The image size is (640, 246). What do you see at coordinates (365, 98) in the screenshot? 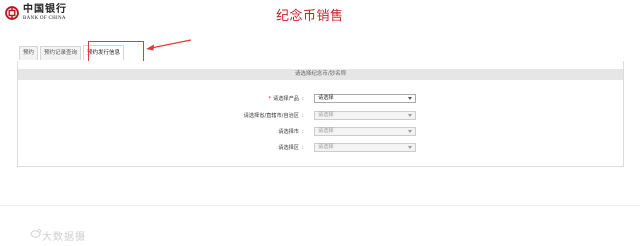
I see `product-select: 请选择` at bounding box center [365, 98].